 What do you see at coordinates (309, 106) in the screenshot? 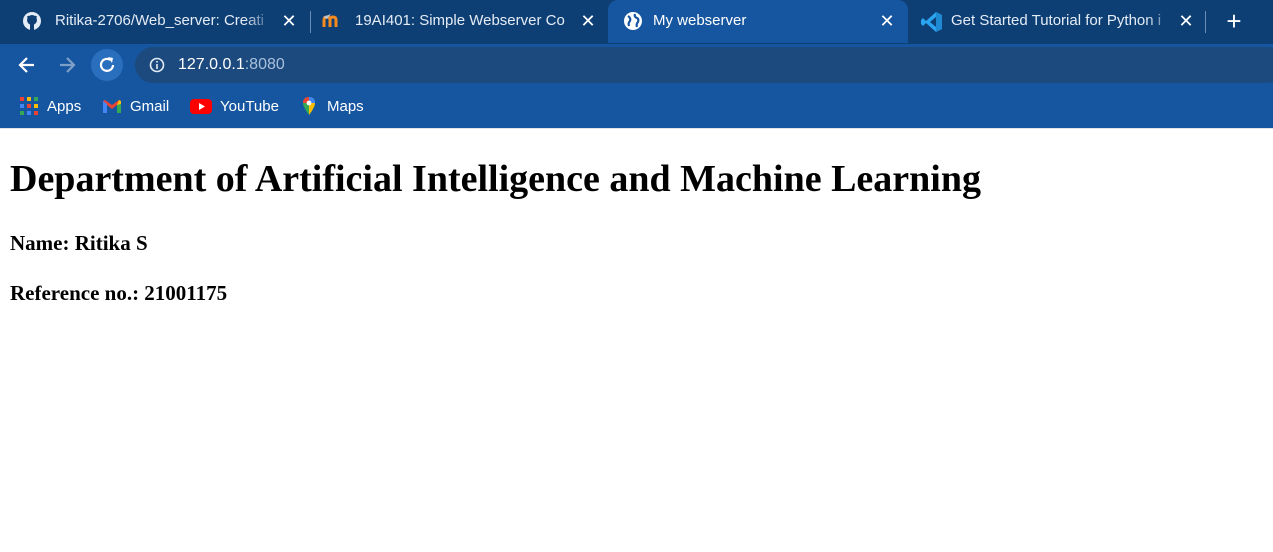
I see `maps-icon` at bounding box center [309, 106].